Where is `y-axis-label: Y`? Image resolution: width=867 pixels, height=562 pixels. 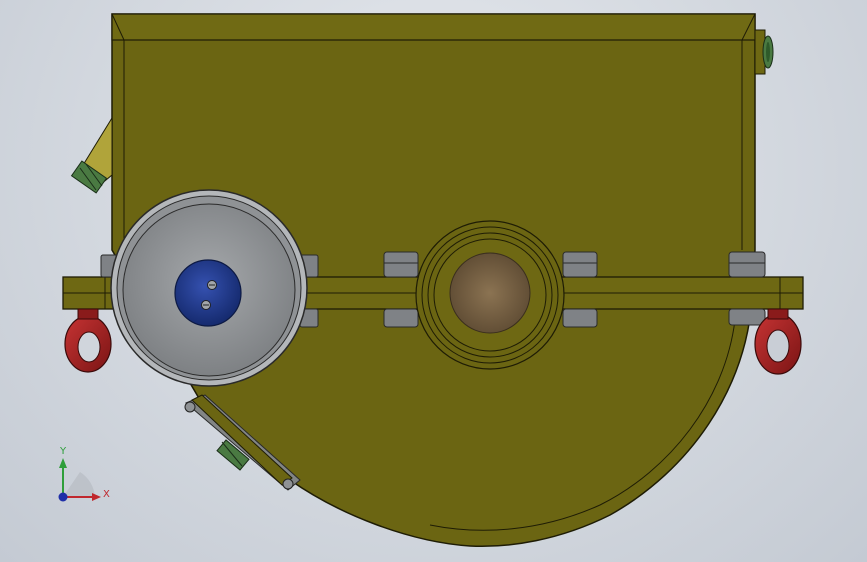
y-axis-label: Y is located at coordinates (63, 451).